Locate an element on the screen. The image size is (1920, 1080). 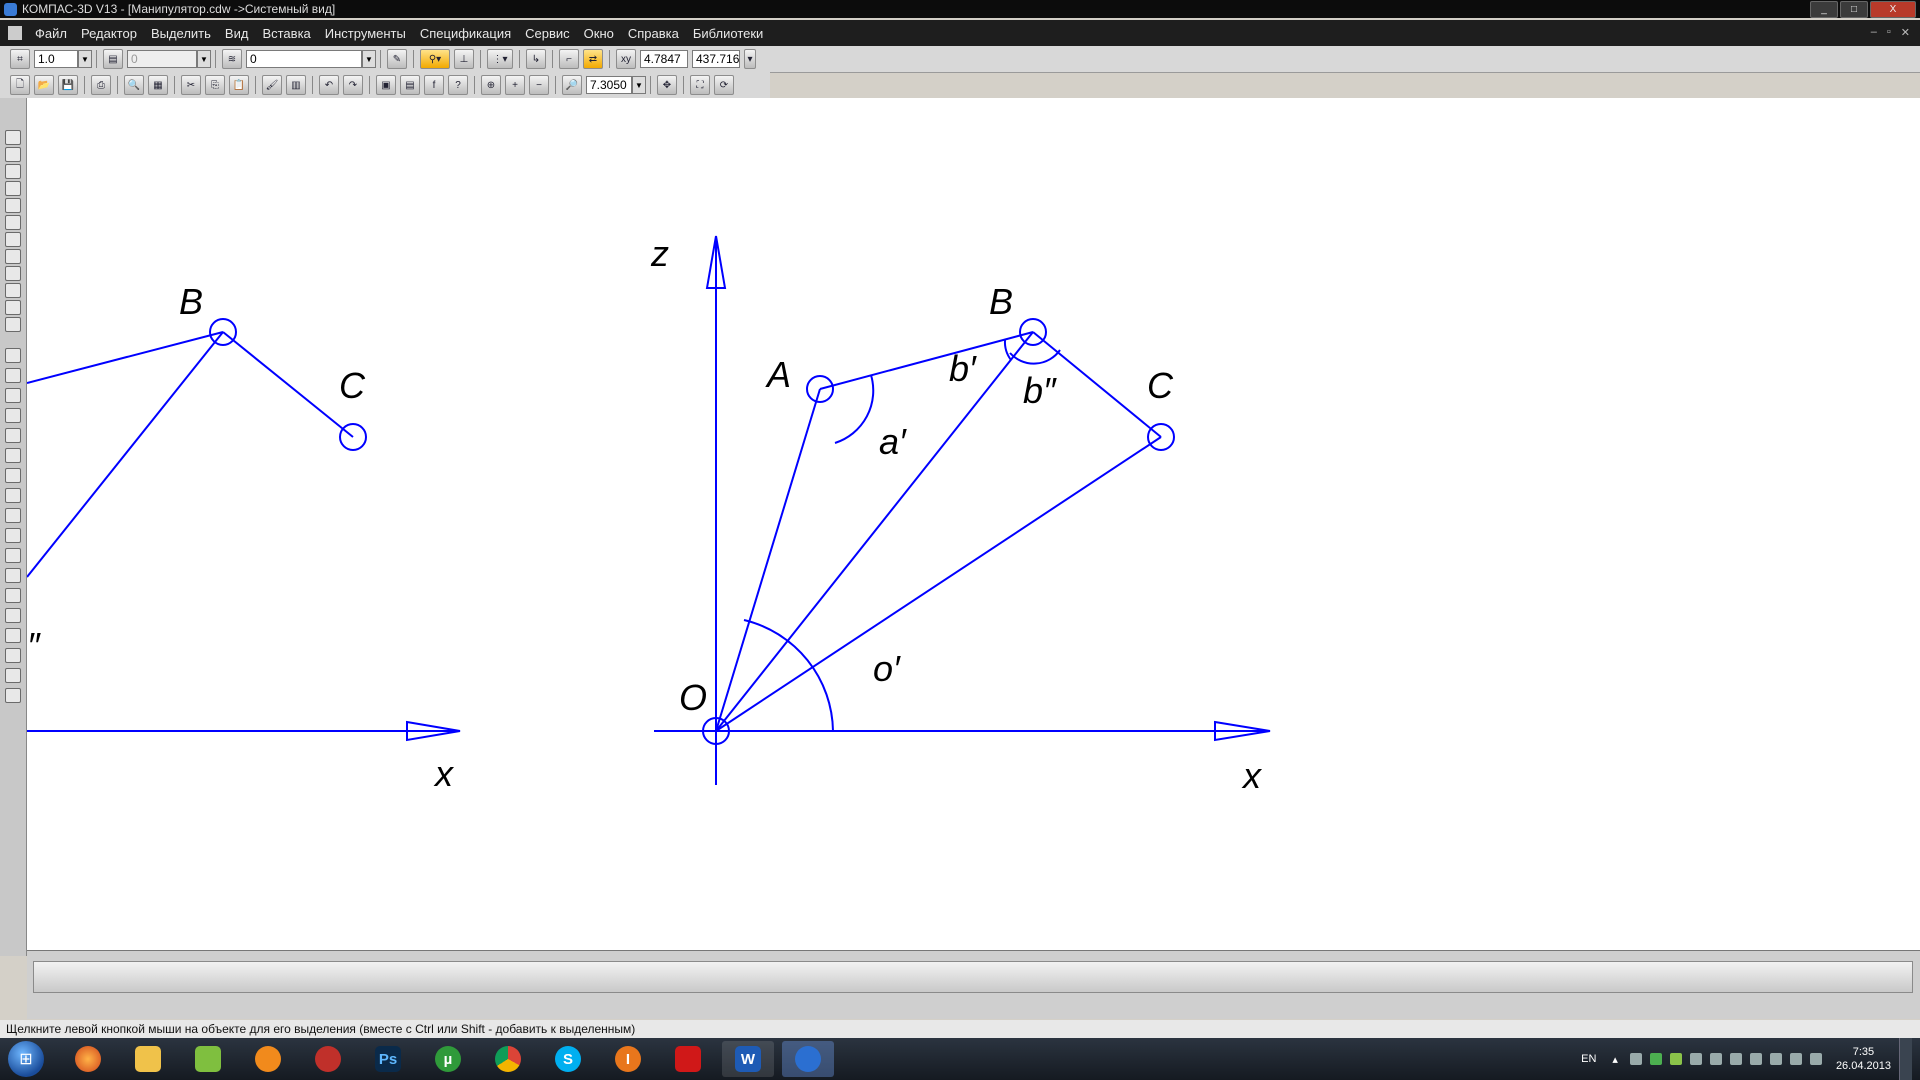
point-icon is located at coordinates (13, 355).